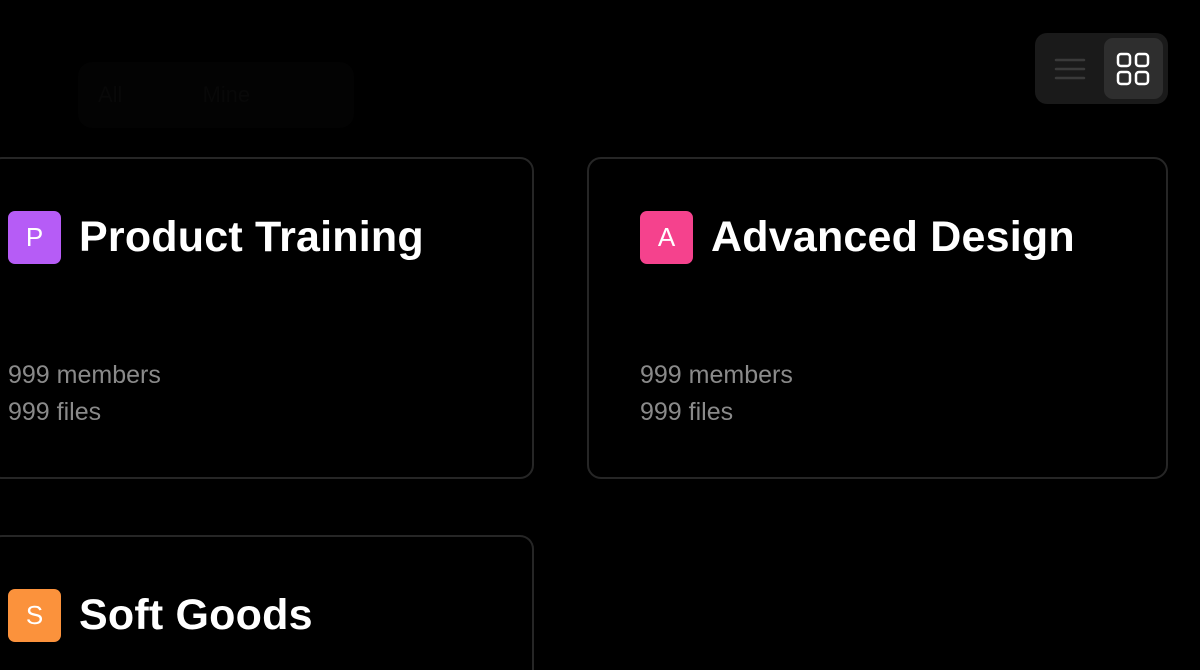 This screenshot has height=670, width=1200. I want to click on team-card-header: P Product Training, so click(216, 237).